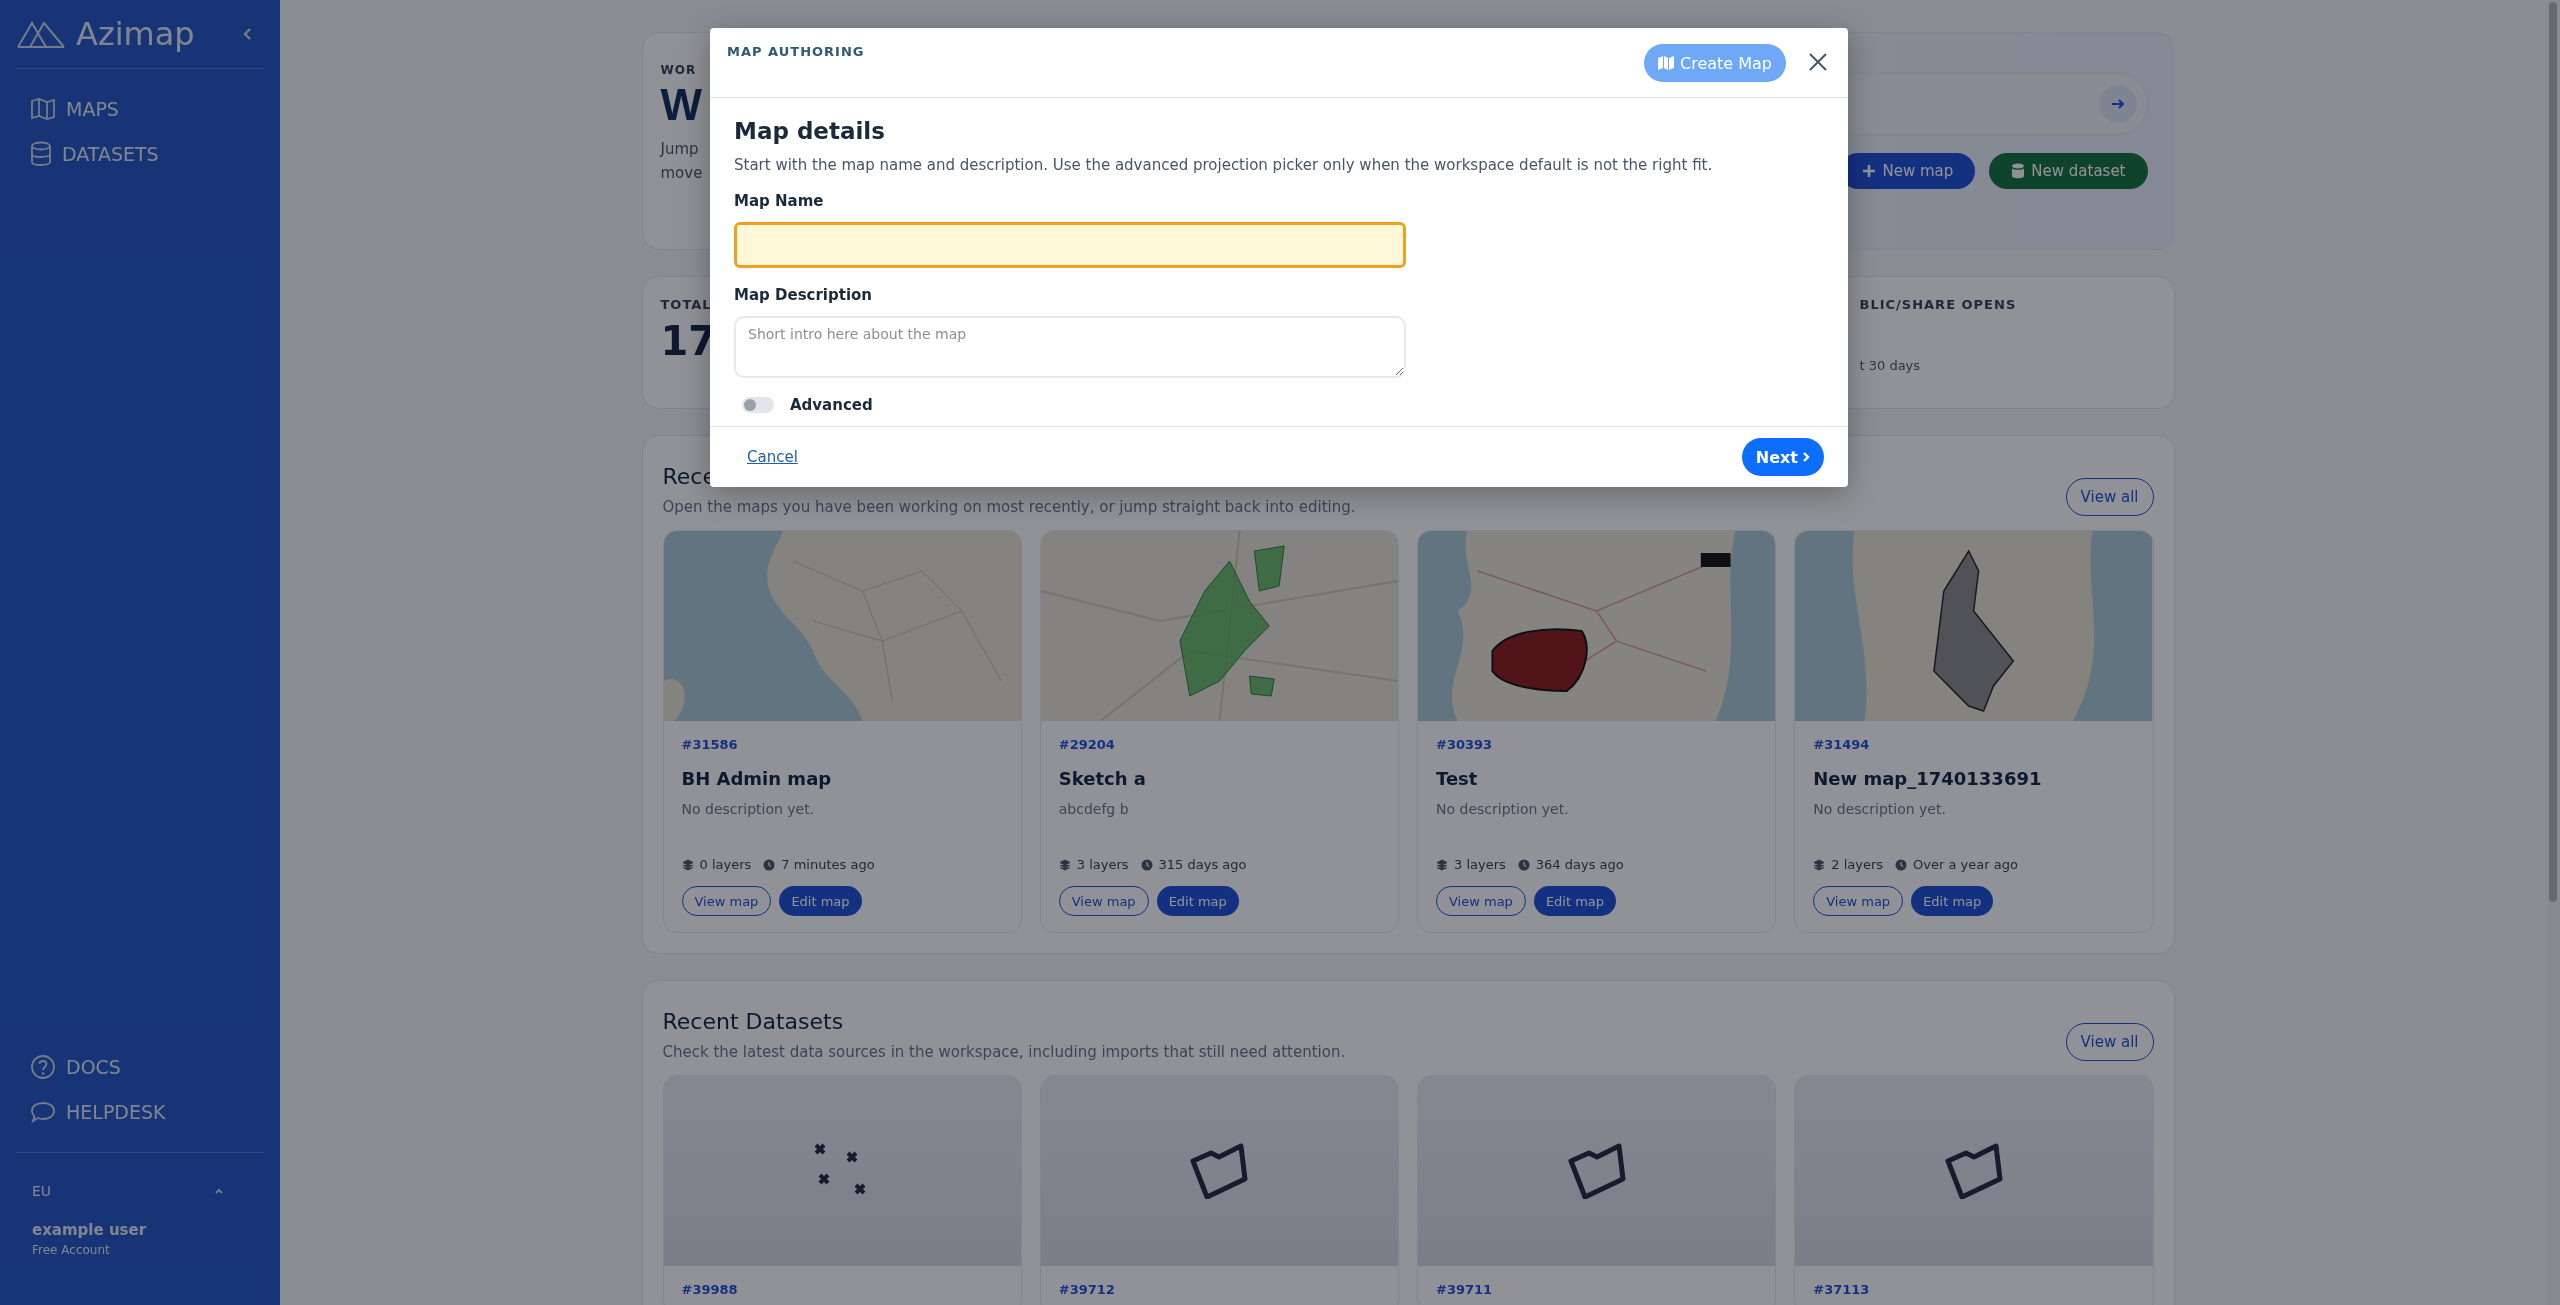  Describe the element at coordinates (1842, 1289) in the screenshot. I see `dataset-id: #37113` at that location.